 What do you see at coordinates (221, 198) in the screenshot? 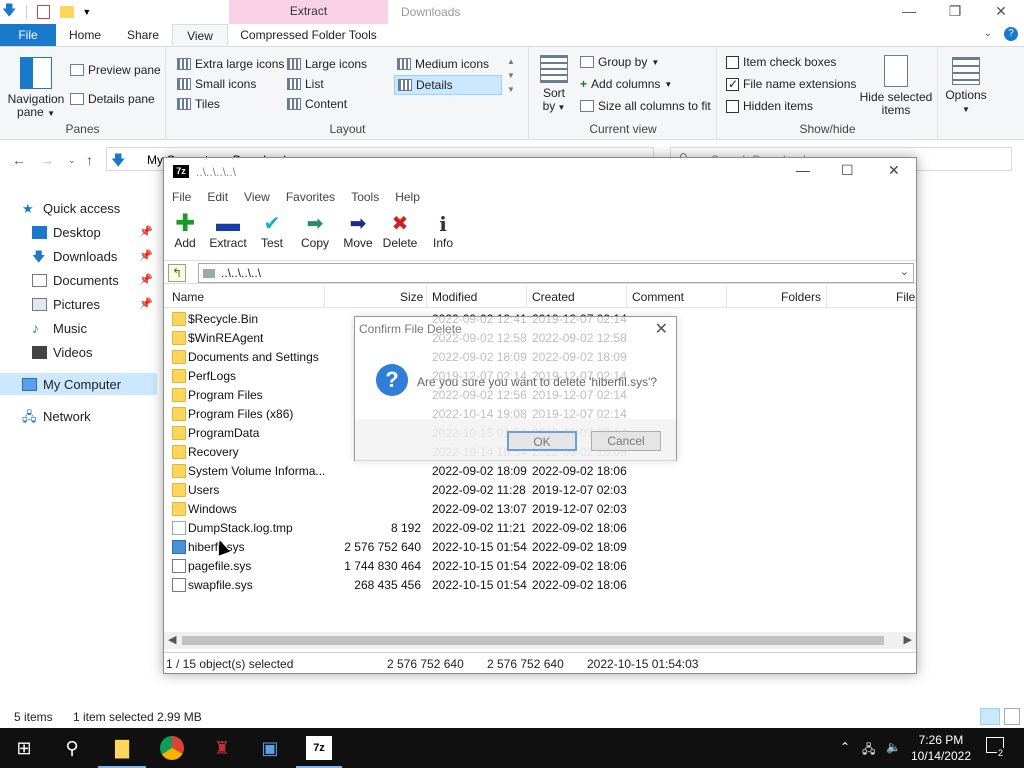
I see `menu-edit: Edit` at bounding box center [221, 198].